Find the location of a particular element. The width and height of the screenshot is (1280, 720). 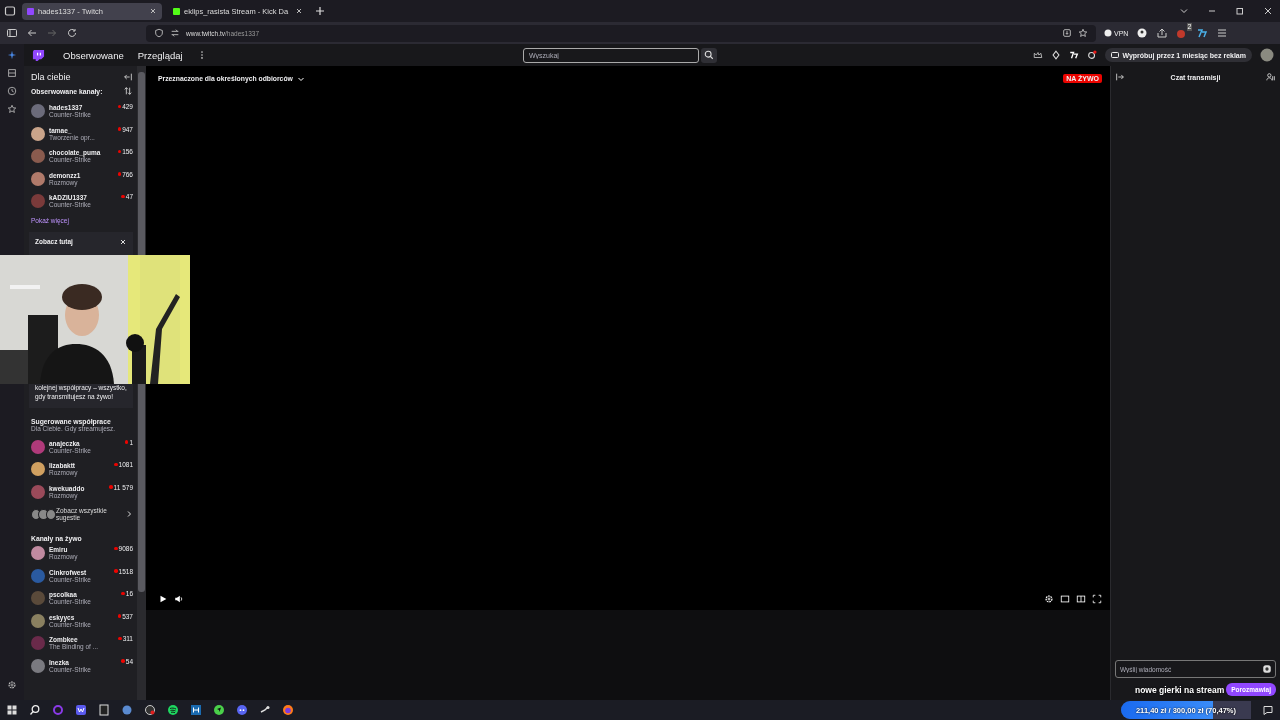

reload-icon is located at coordinates (72, 33).